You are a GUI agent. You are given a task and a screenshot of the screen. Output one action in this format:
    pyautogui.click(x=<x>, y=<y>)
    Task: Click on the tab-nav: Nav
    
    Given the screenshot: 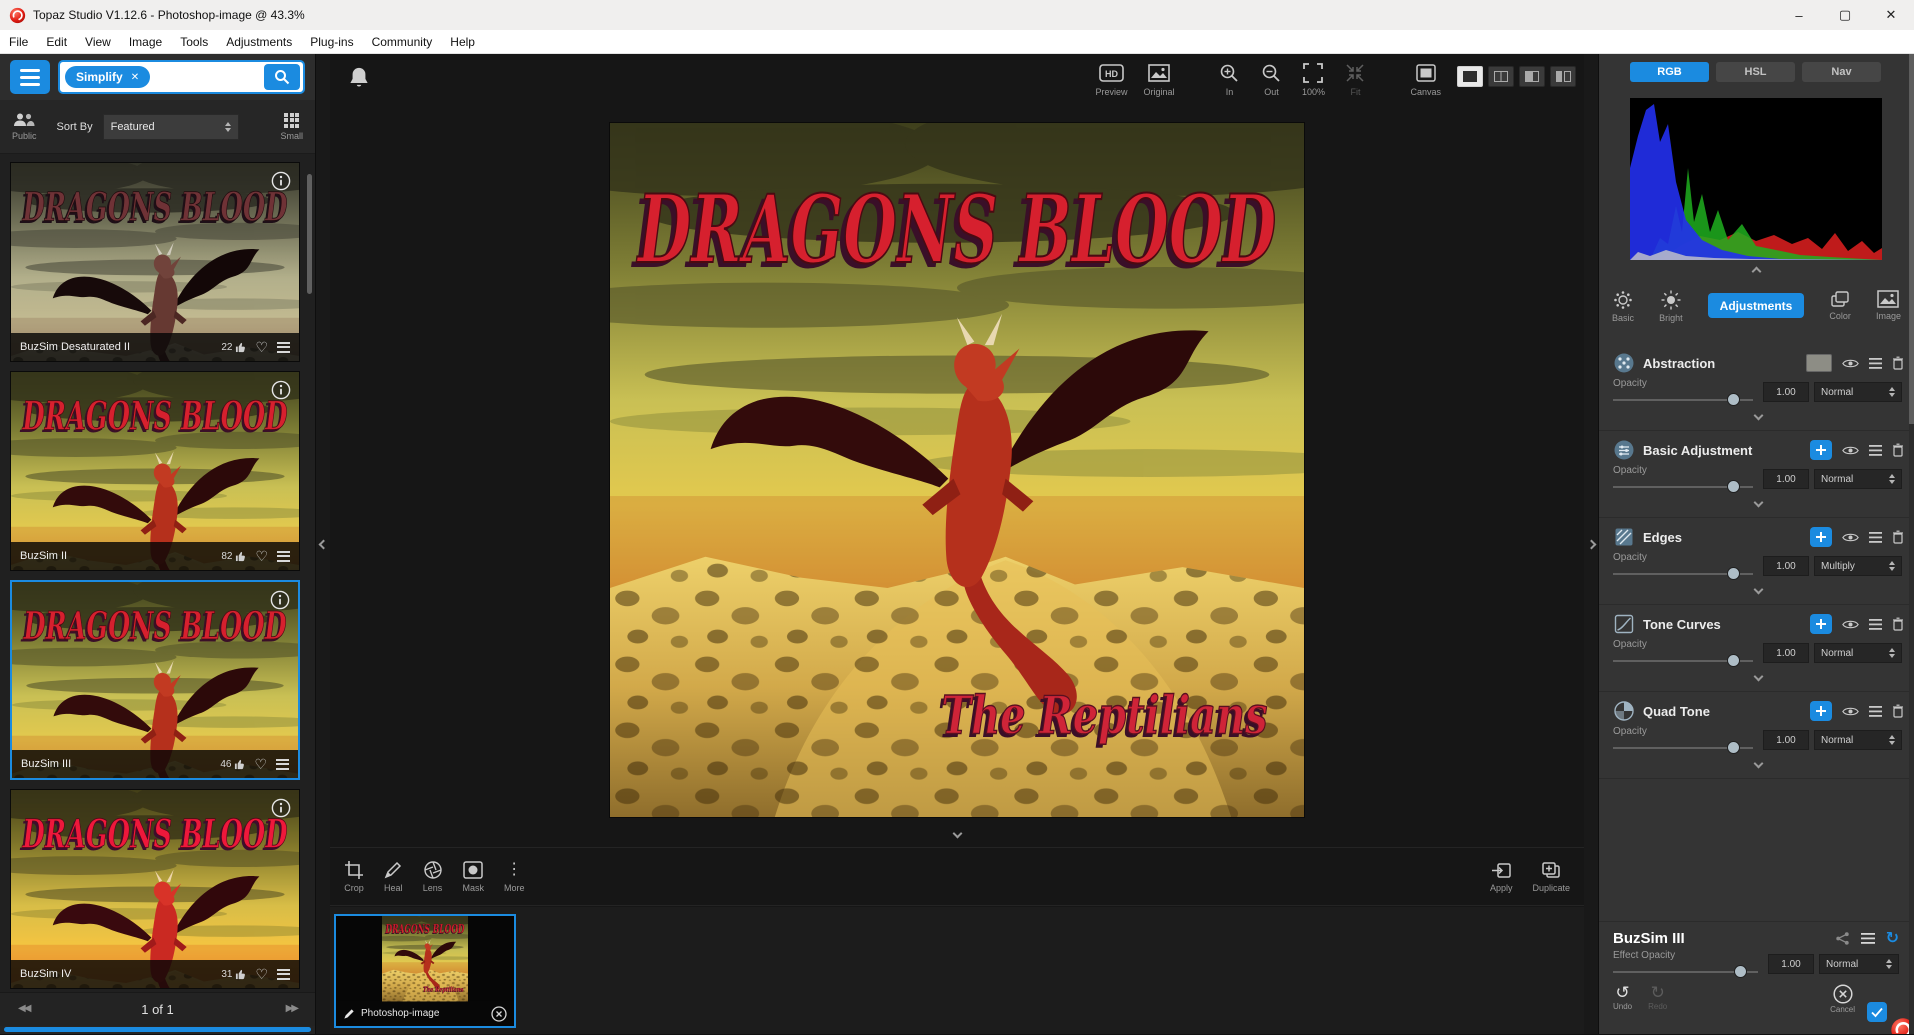 What is the action you would take?
    pyautogui.click(x=1841, y=72)
    